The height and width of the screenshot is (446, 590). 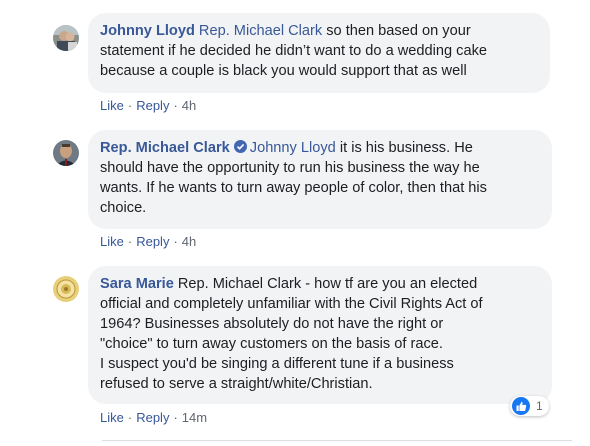 I want to click on user-avatar-michael-icon, so click(x=66, y=153).